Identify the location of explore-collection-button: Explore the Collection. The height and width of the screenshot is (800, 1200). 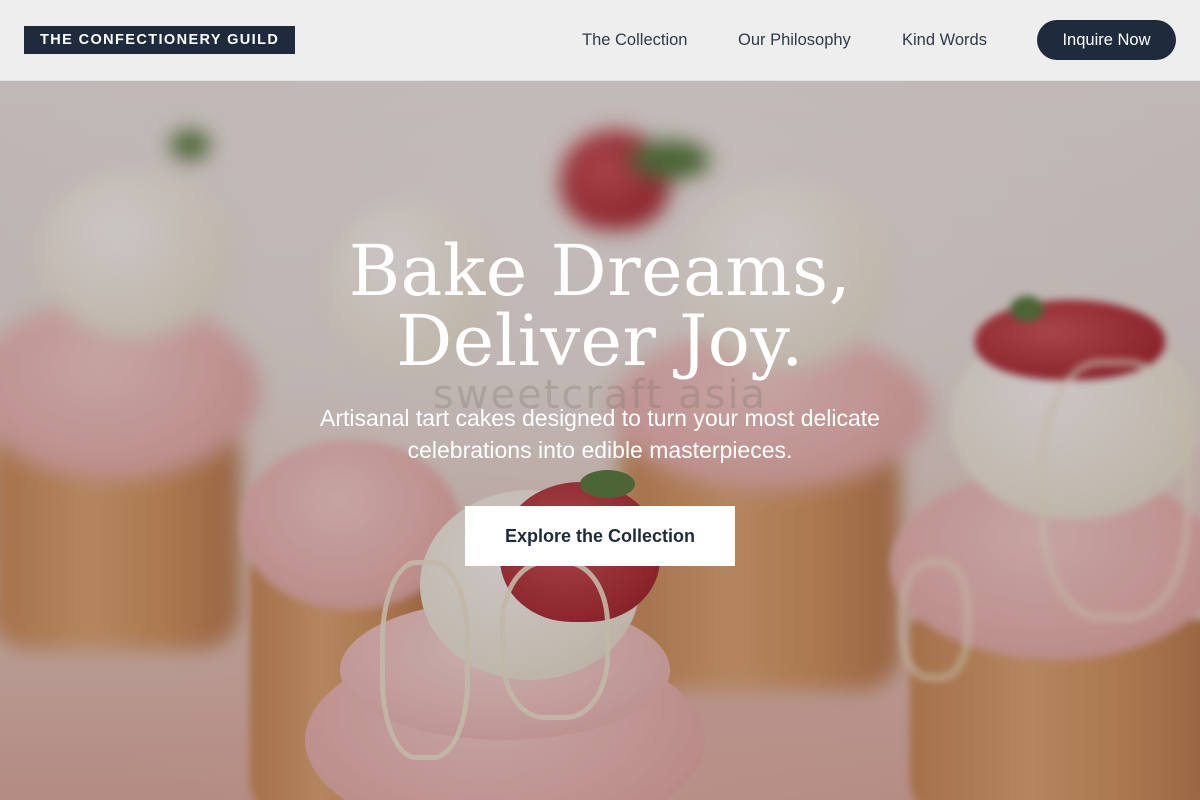
(600, 536).